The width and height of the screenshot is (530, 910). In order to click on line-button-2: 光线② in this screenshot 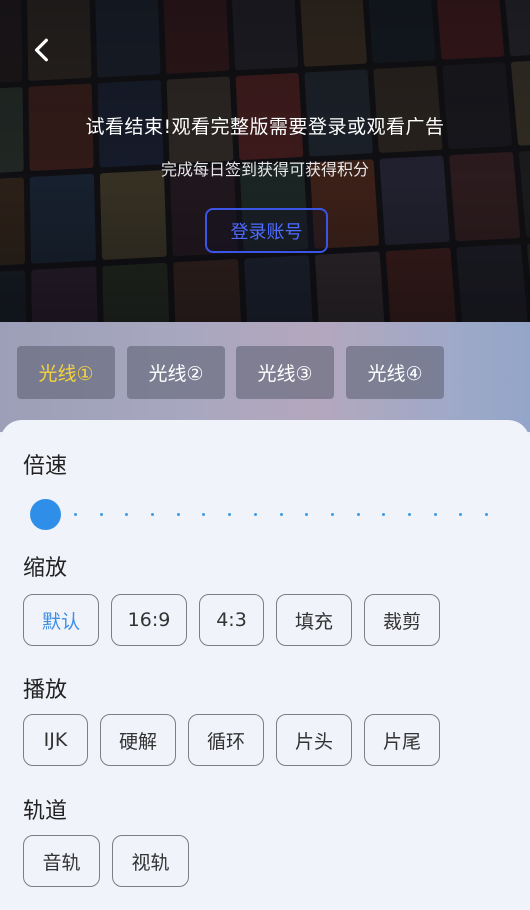, I will do `click(176, 372)`.